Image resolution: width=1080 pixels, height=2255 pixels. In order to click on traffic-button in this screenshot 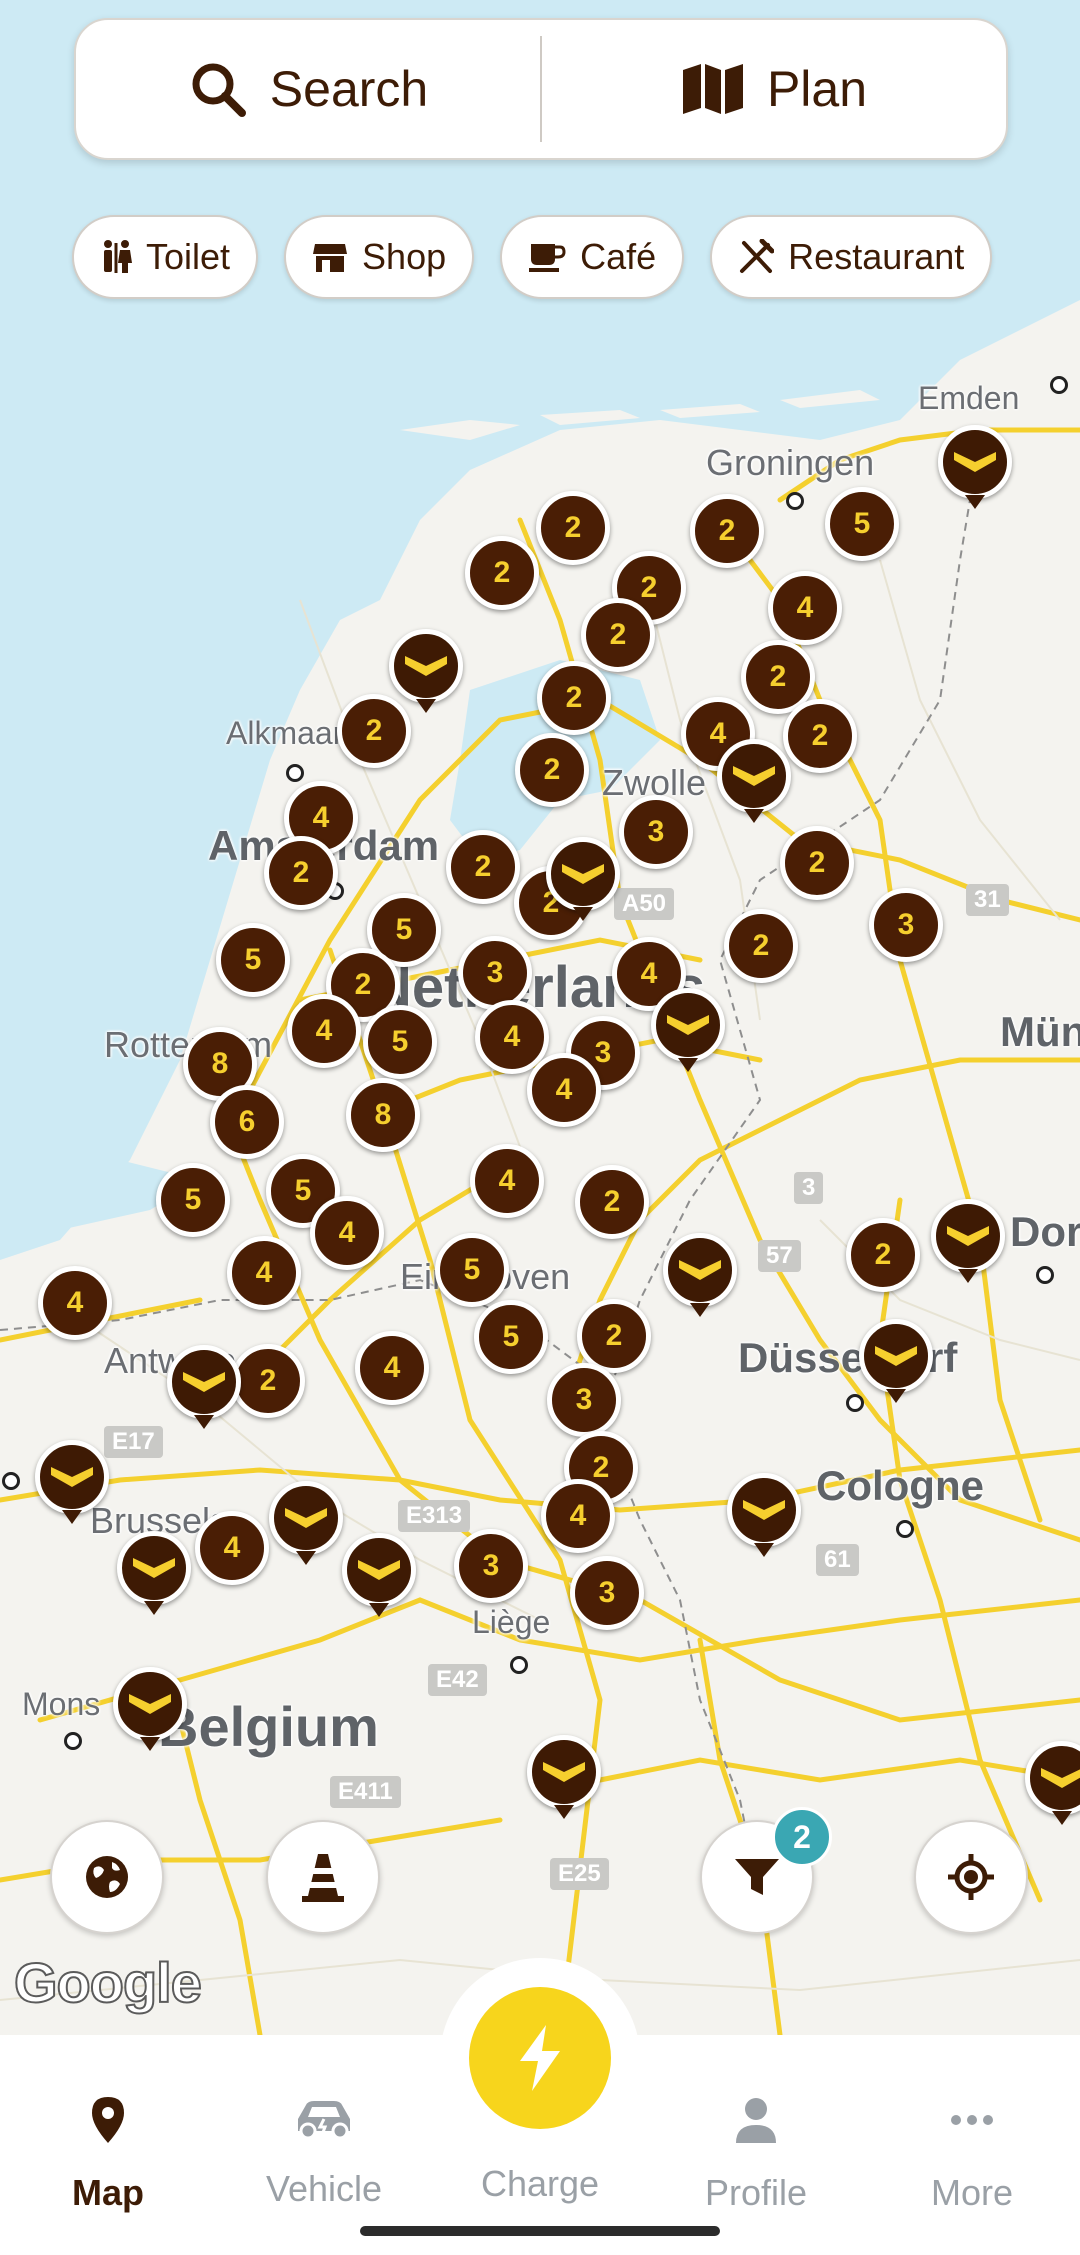, I will do `click(323, 1877)`.